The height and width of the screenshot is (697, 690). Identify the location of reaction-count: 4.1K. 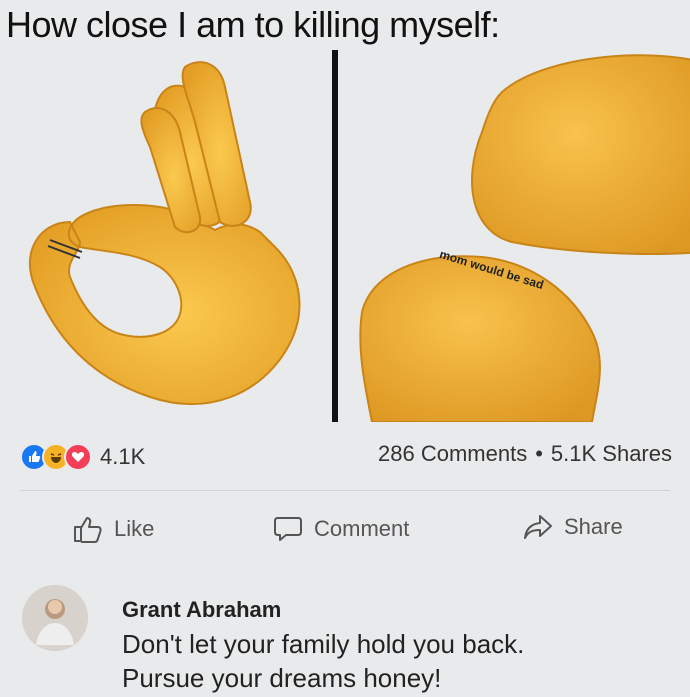
(123, 456).